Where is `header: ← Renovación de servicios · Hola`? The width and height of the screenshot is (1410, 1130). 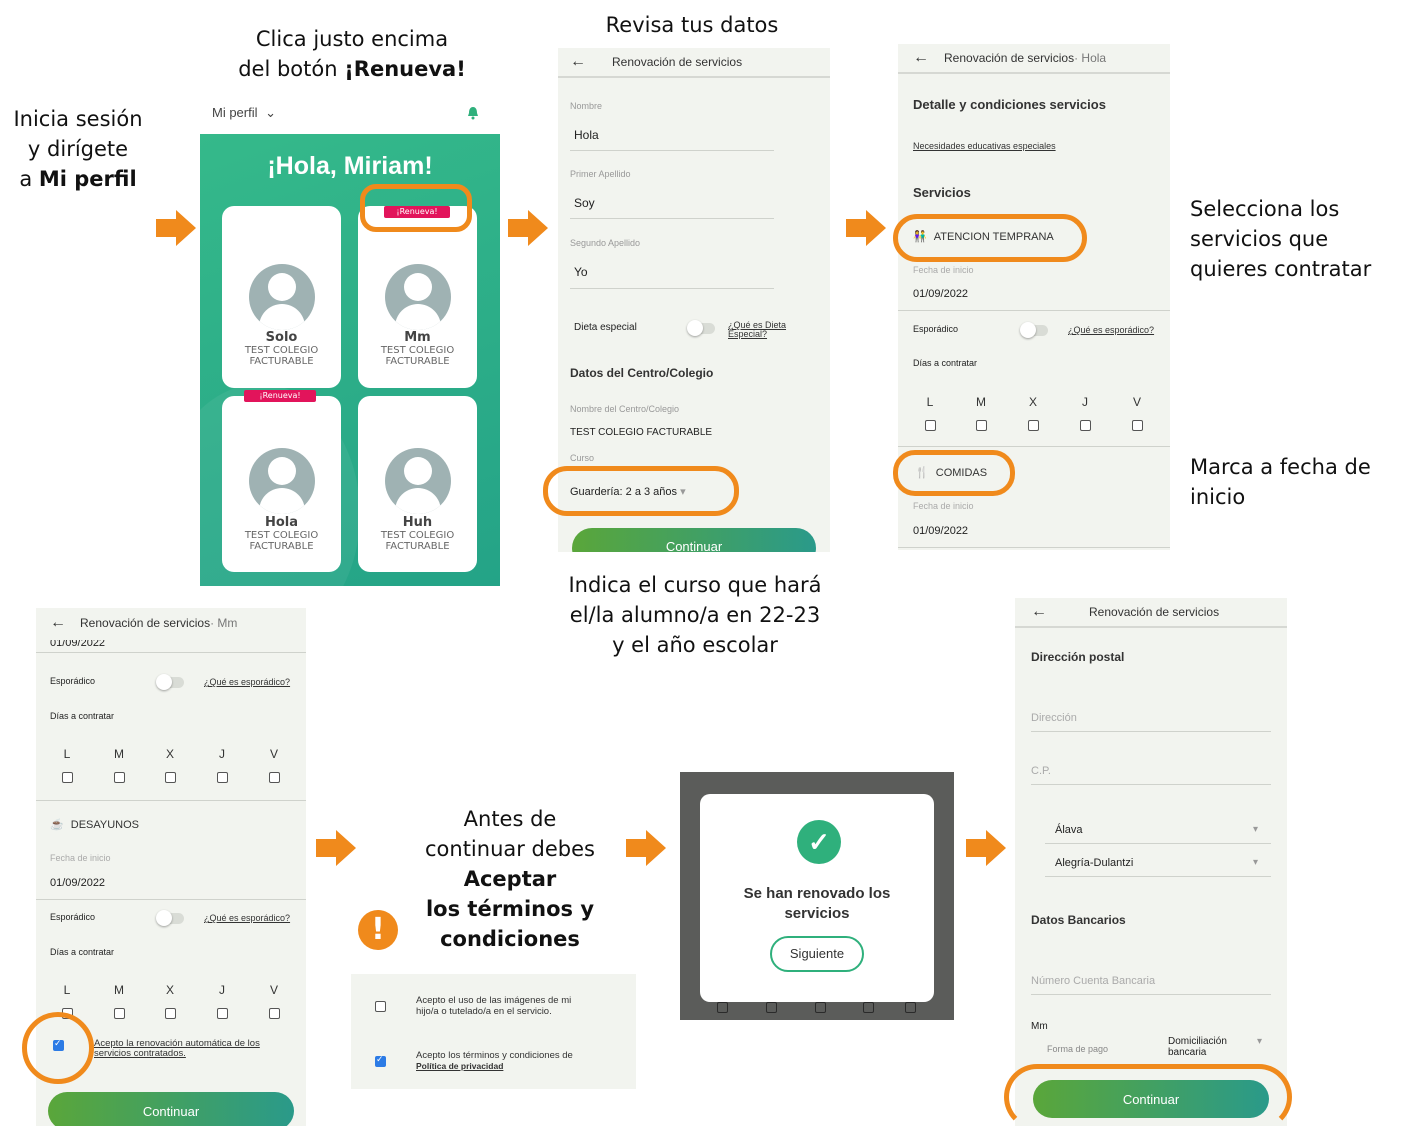 header: ← Renovación de servicios · Hola is located at coordinates (1034, 59).